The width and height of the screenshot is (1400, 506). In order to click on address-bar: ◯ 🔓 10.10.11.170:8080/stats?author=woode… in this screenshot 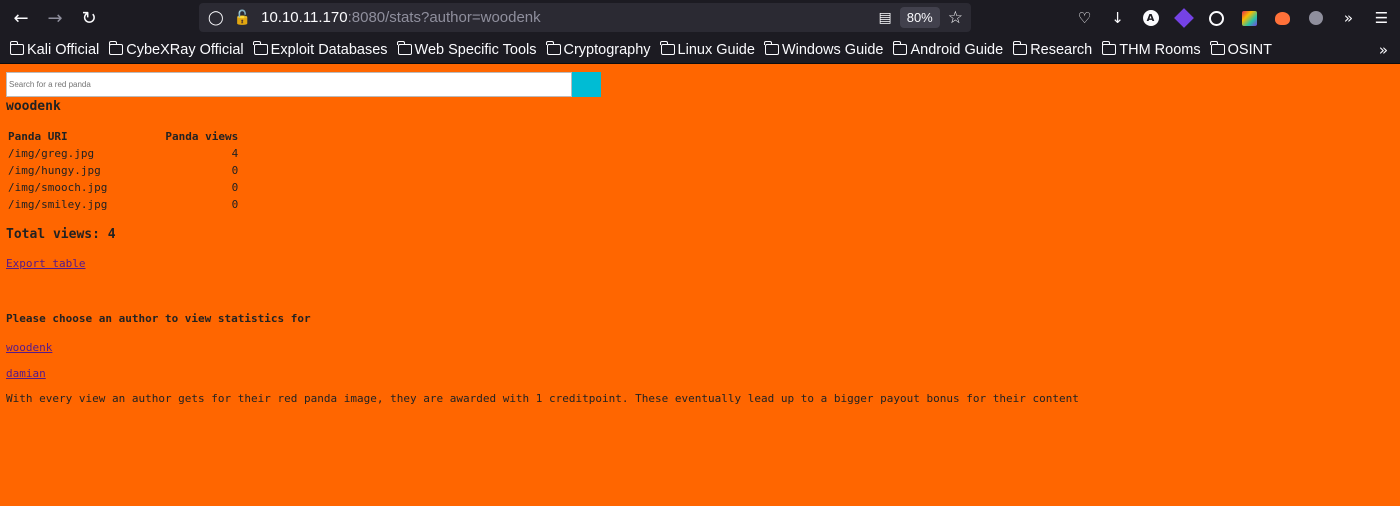, I will do `click(585, 17)`.